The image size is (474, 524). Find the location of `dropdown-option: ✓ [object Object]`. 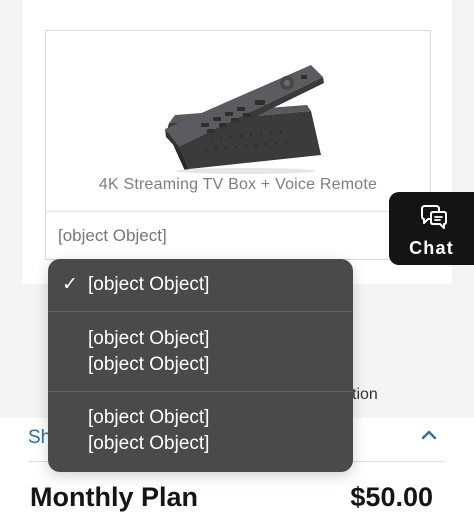

dropdown-option: ✓ [object Object] is located at coordinates (200, 285).